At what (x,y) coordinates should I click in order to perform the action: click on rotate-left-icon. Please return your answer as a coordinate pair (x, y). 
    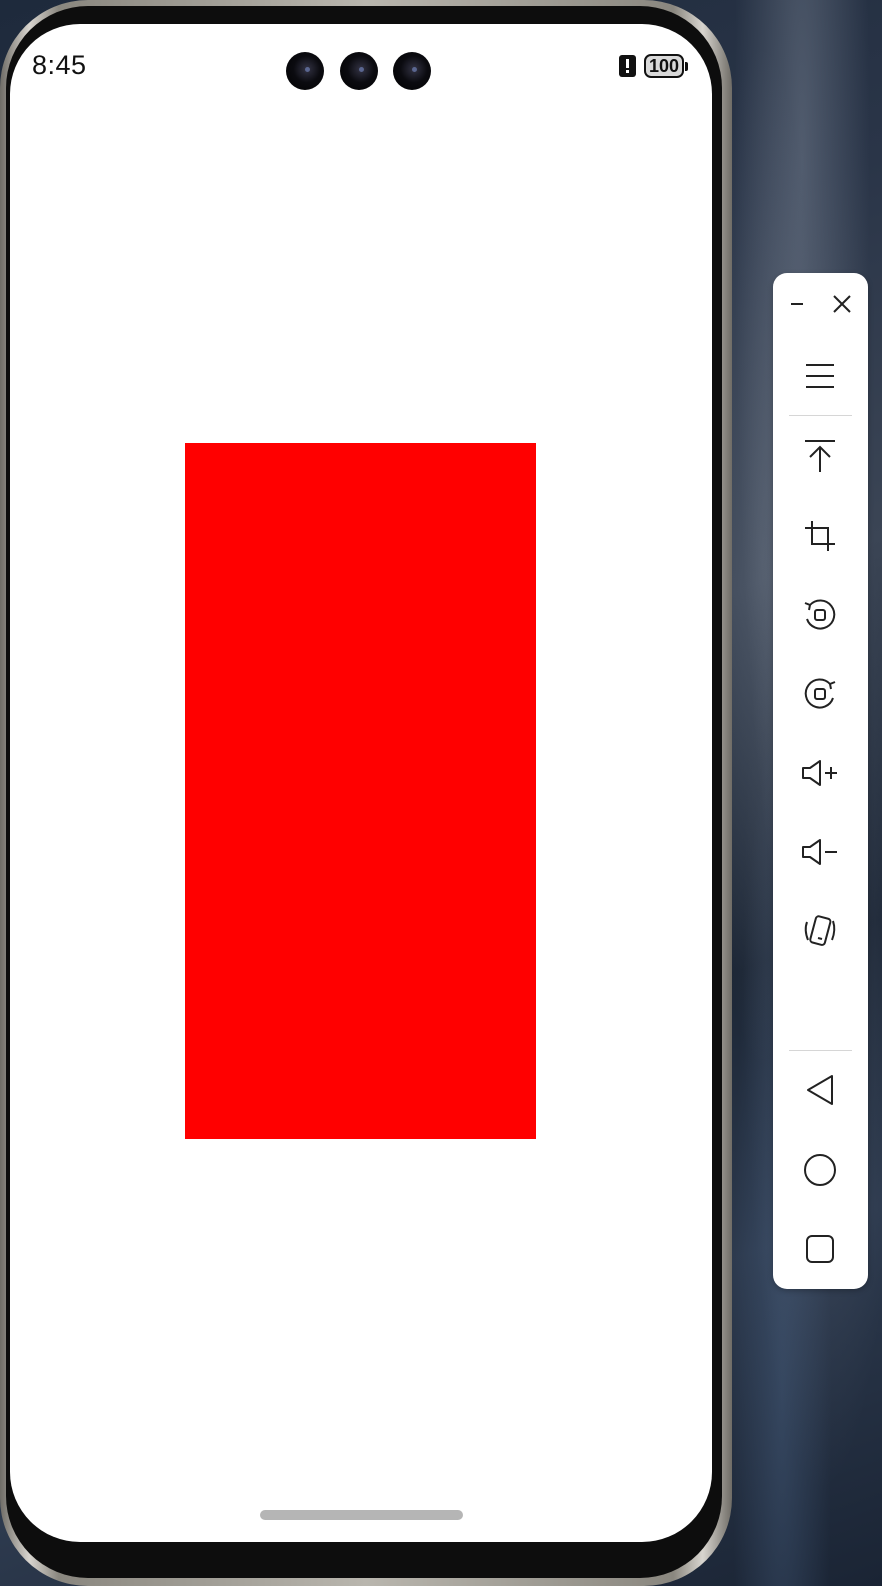
    Looking at the image, I should click on (820, 615).